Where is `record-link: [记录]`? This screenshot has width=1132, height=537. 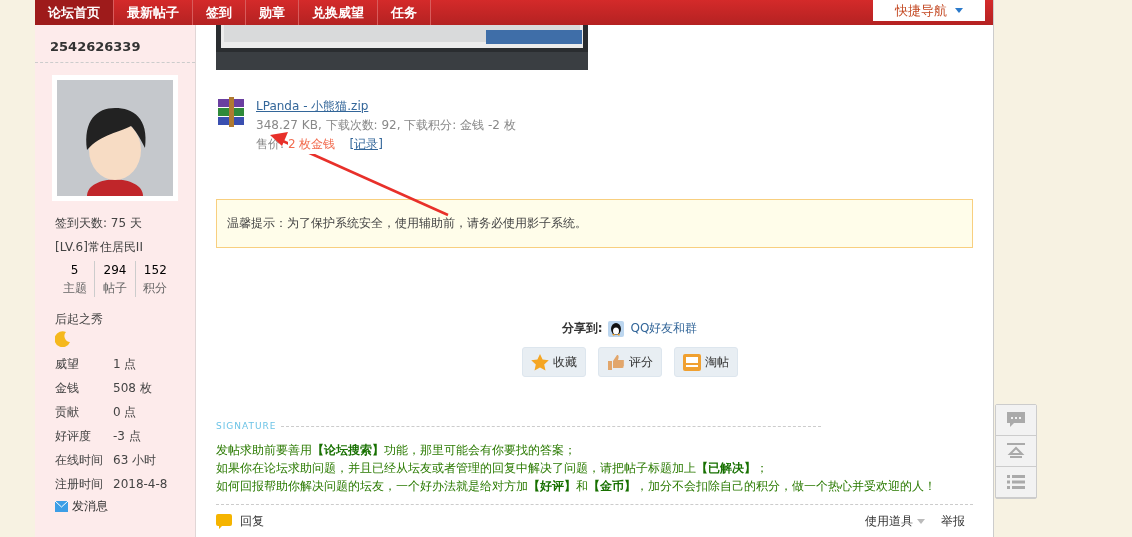
record-link: [记录] is located at coordinates (366, 144).